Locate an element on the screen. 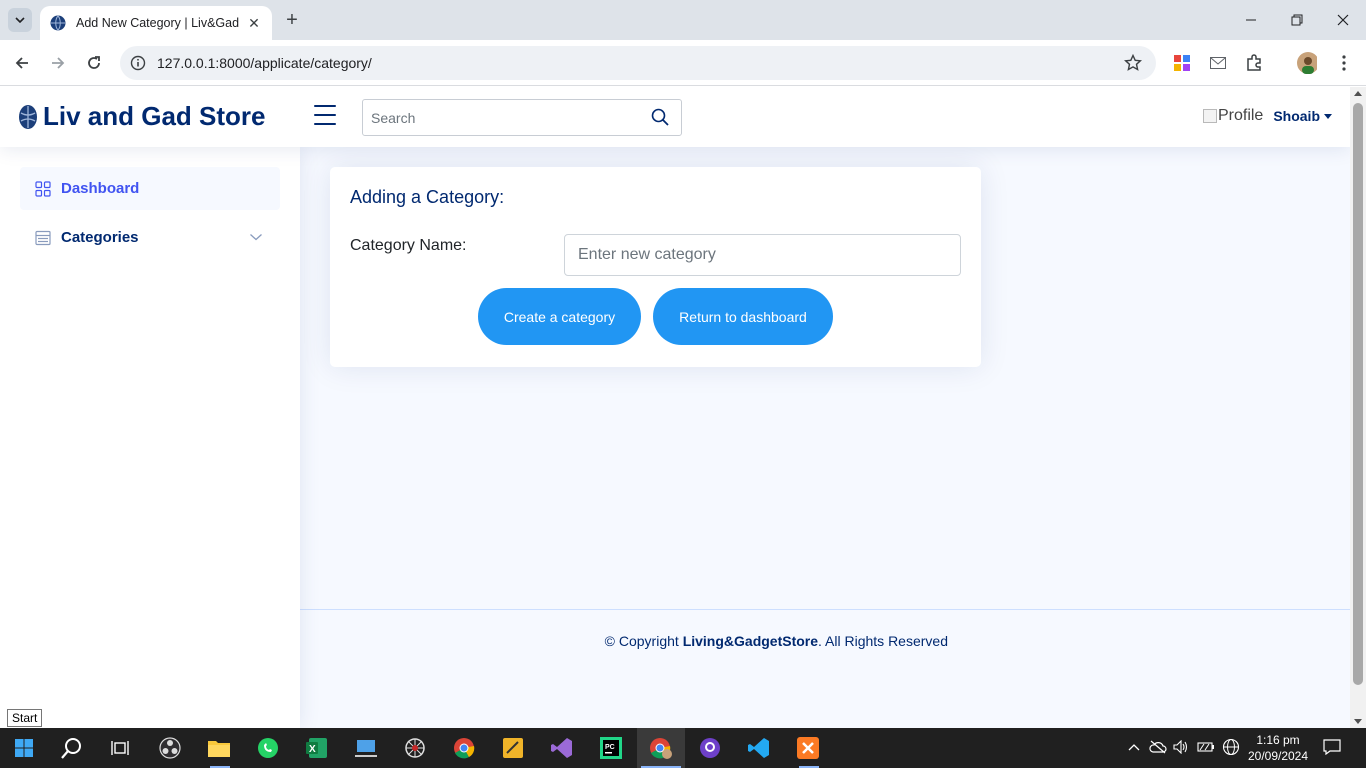 Image resolution: width=1366 pixels, height=768 pixels. bookmark-star-icon is located at coordinates (1133, 63).